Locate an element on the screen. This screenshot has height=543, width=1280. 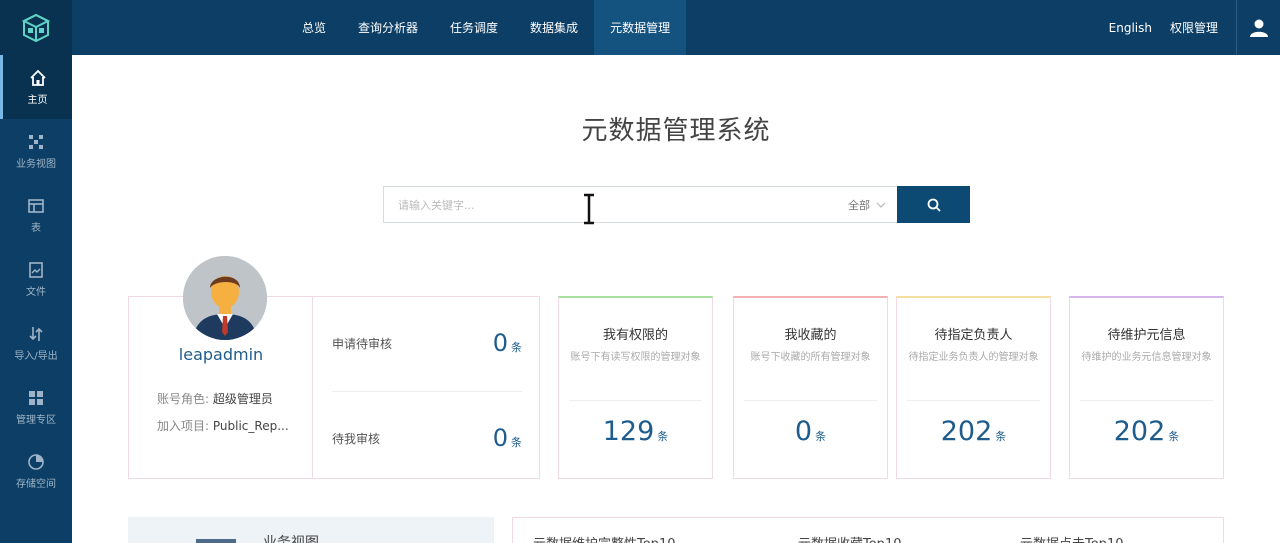
sidebar: 主页 业务视图 表 文件 导入/导出 管理专区 存储空间 is located at coordinates (36, 299).